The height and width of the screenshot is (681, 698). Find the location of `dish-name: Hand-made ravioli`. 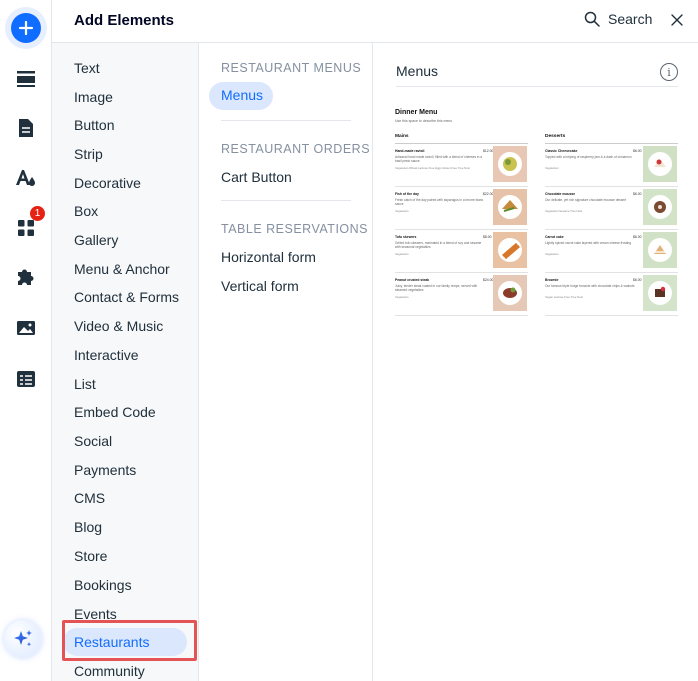

dish-name: Hand-made ravioli is located at coordinates (410, 151).